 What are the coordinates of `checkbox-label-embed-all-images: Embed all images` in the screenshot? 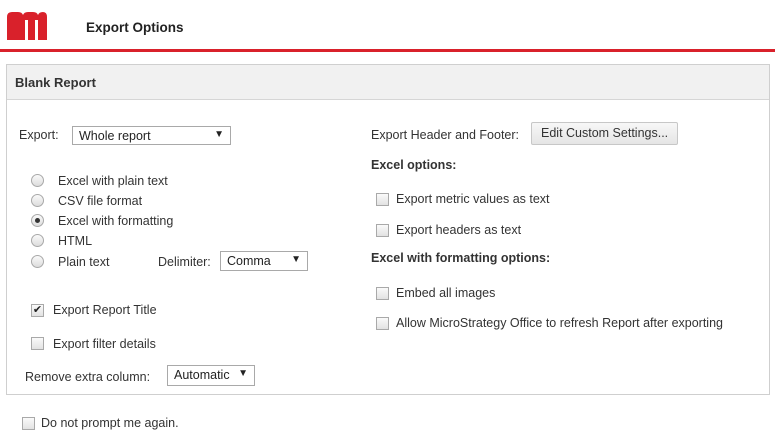 It's located at (446, 293).